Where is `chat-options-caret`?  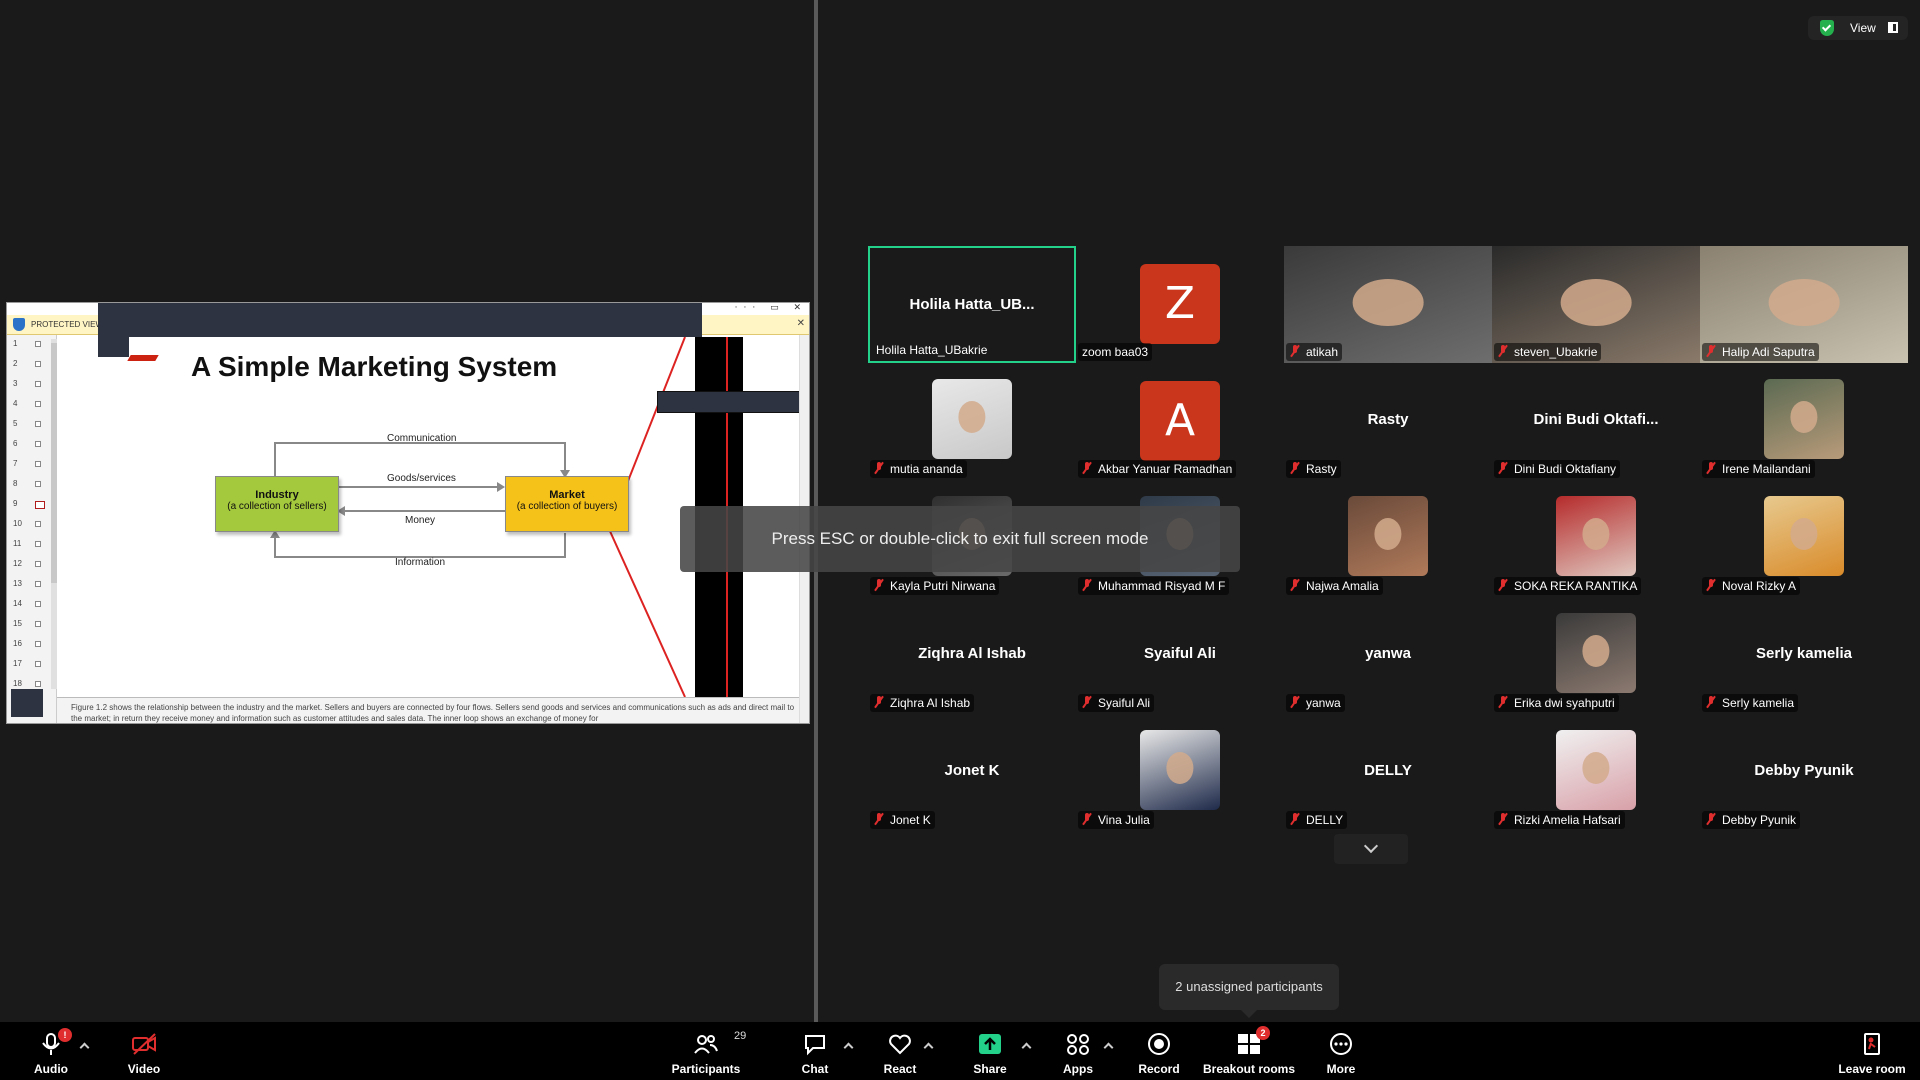
chat-options-caret is located at coordinates (849, 1045).